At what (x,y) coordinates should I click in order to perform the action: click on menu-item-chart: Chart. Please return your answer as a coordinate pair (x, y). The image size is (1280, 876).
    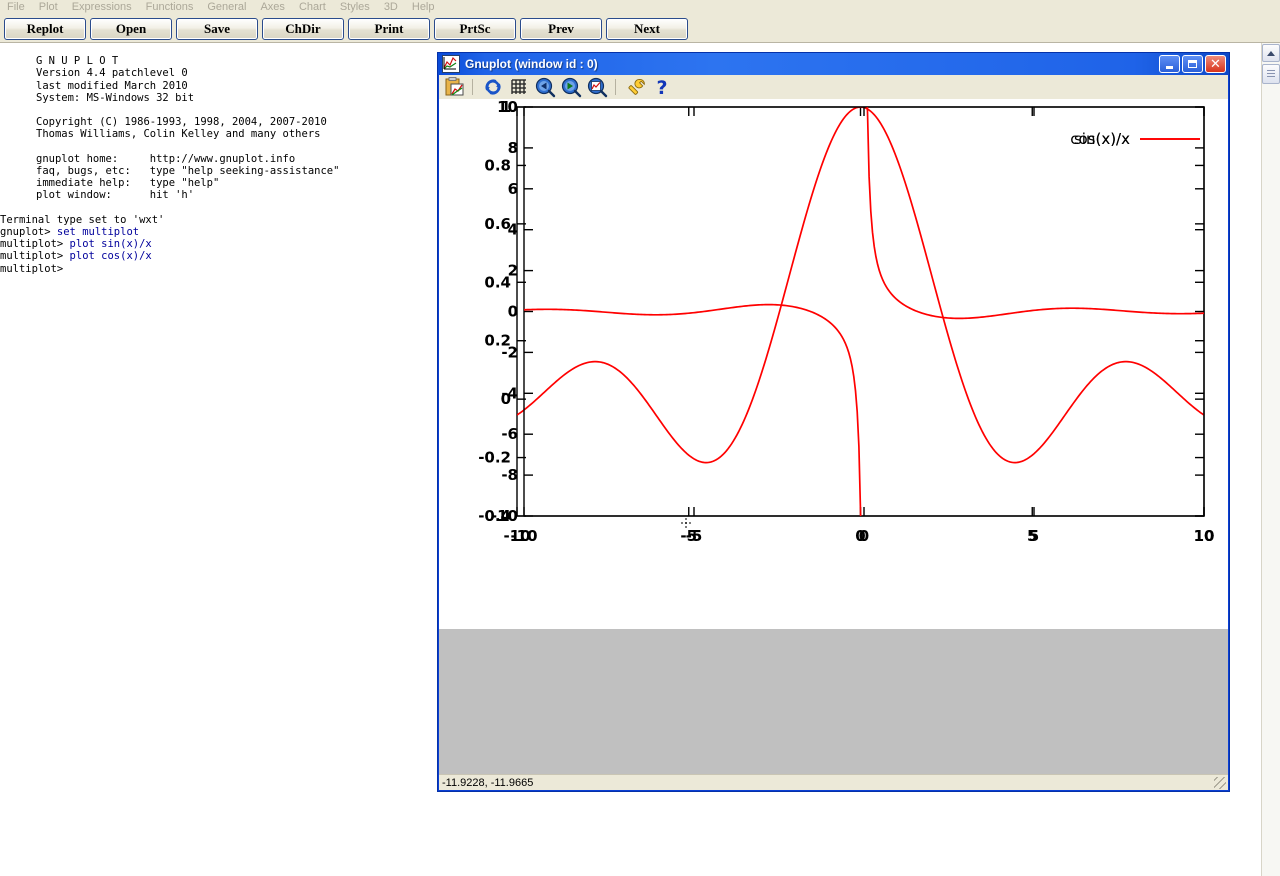
    Looking at the image, I should click on (312, 7).